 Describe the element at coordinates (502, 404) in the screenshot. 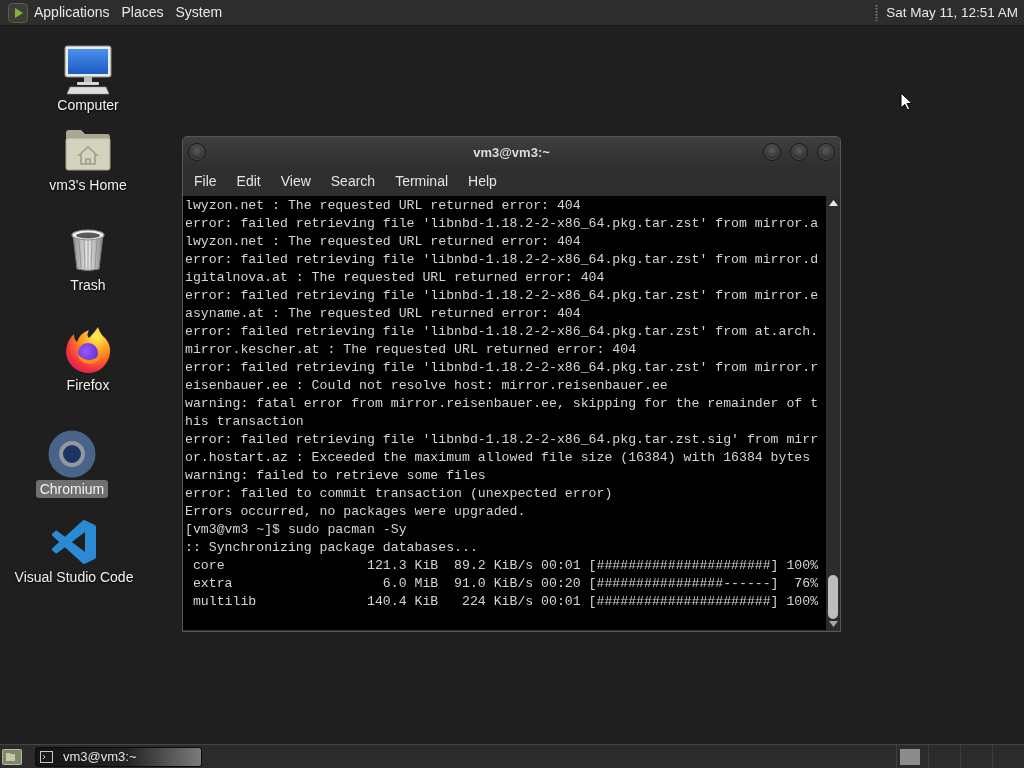

I see `terminal-line: warning: fatal error from mirror.reisenbauer.ee, skipping for the remainder of t` at that location.